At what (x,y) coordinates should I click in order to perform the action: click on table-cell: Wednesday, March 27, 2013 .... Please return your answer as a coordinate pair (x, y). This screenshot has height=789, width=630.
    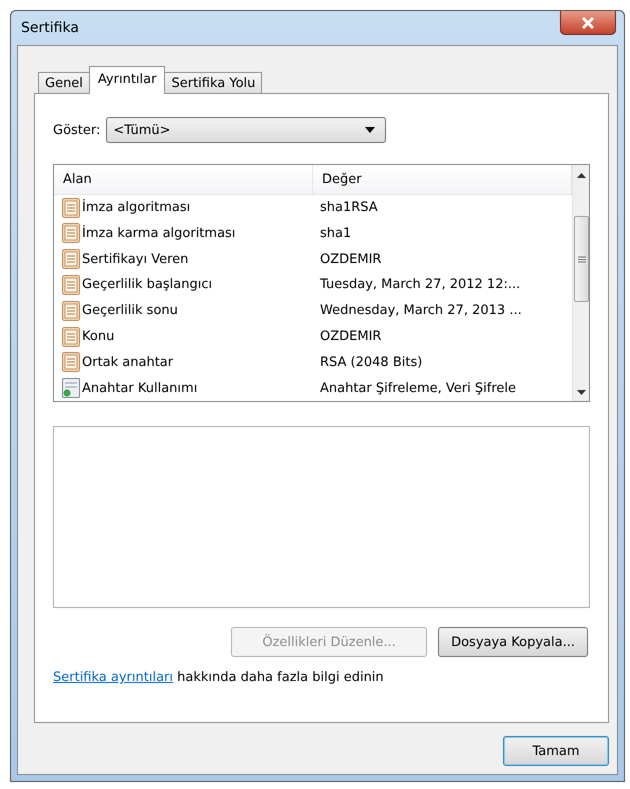
    Looking at the image, I should click on (421, 310).